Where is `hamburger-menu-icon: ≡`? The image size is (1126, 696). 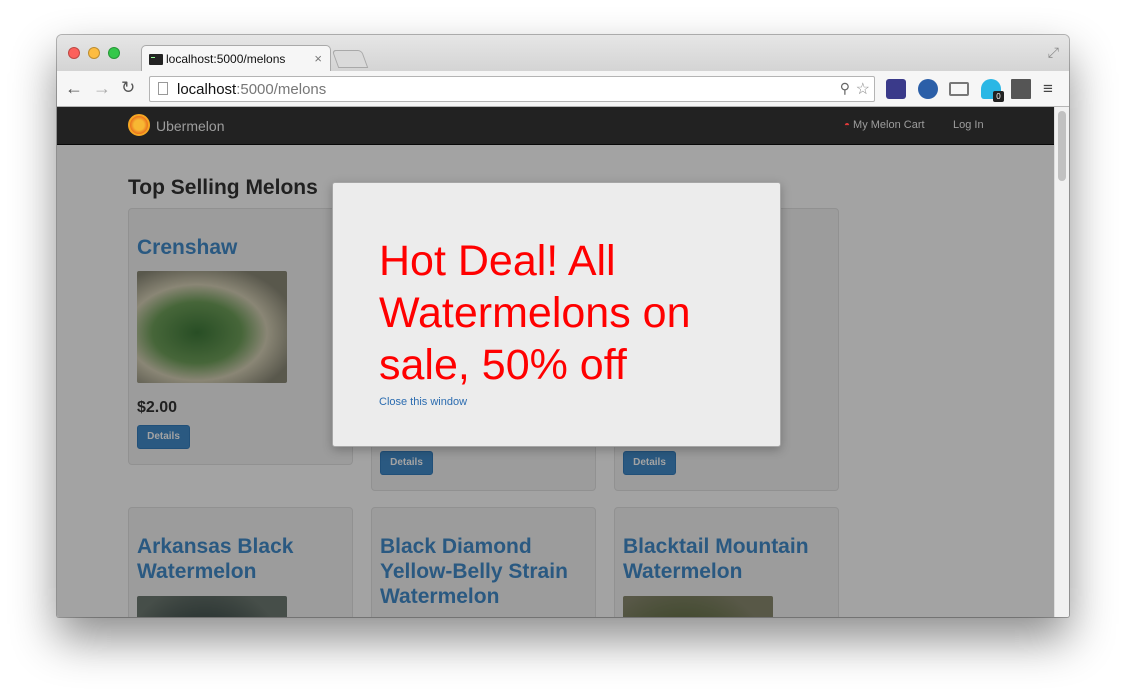 hamburger-menu-icon: ≡ is located at coordinates (1048, 89).